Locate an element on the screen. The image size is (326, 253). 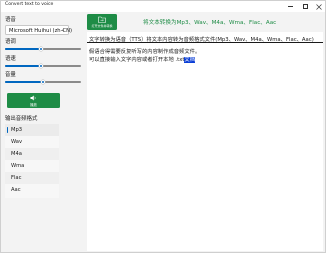
format-item-aac: Aac is located at coordinates (32, 190).